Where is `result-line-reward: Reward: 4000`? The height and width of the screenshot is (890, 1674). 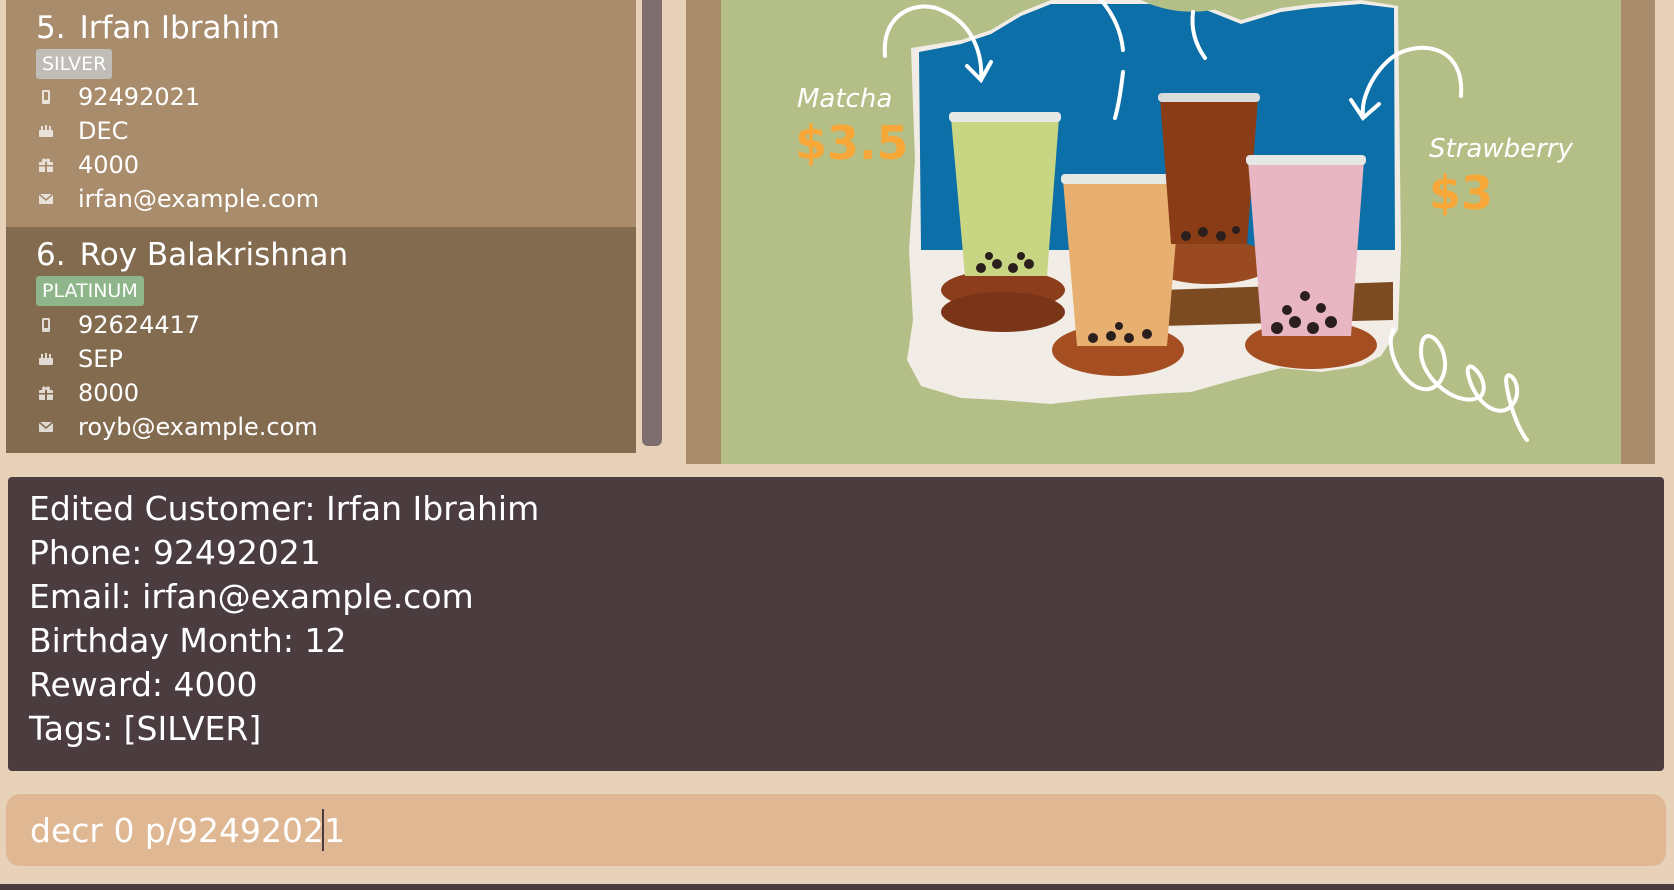
result-line-reward: Reward: 4000 is located at coordinates (143, 684).